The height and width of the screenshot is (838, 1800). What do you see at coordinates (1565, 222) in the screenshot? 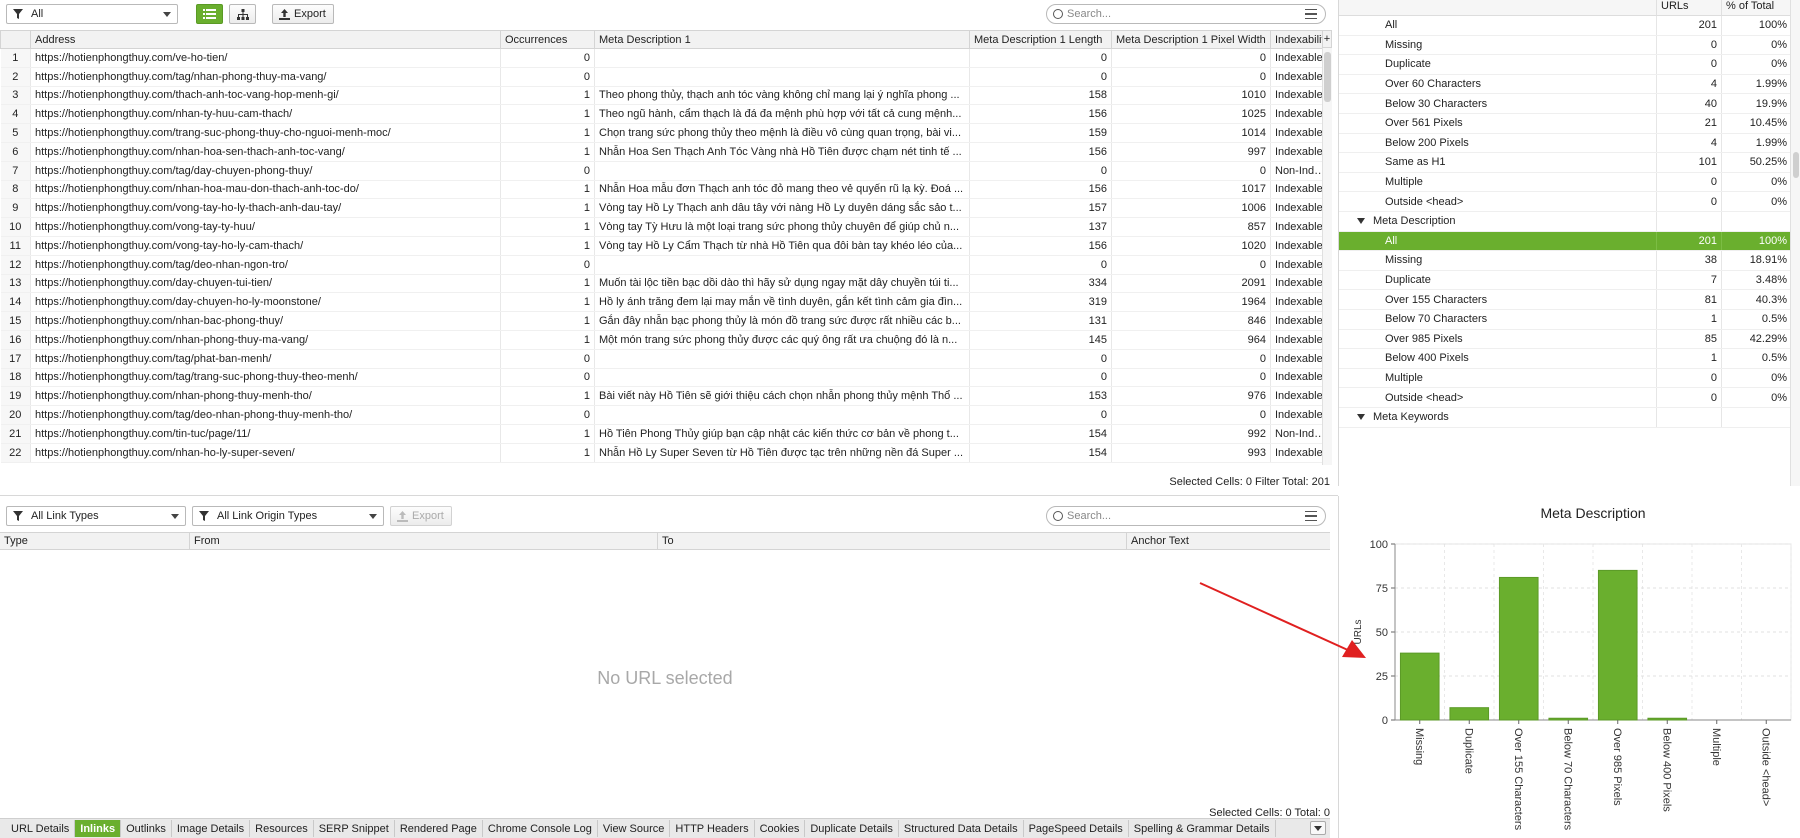
I see `overview-section: Meta Description` at bounding box center [1565, 222].